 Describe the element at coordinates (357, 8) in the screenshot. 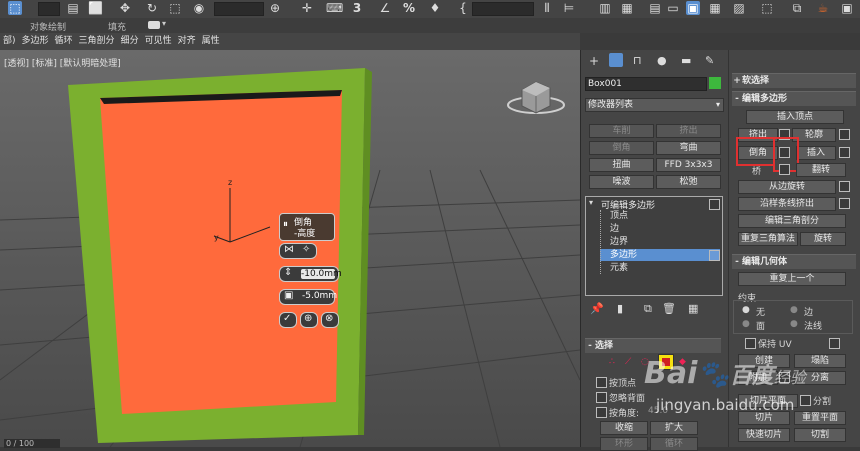

I see `snap-3d-icon: 3` at that location.